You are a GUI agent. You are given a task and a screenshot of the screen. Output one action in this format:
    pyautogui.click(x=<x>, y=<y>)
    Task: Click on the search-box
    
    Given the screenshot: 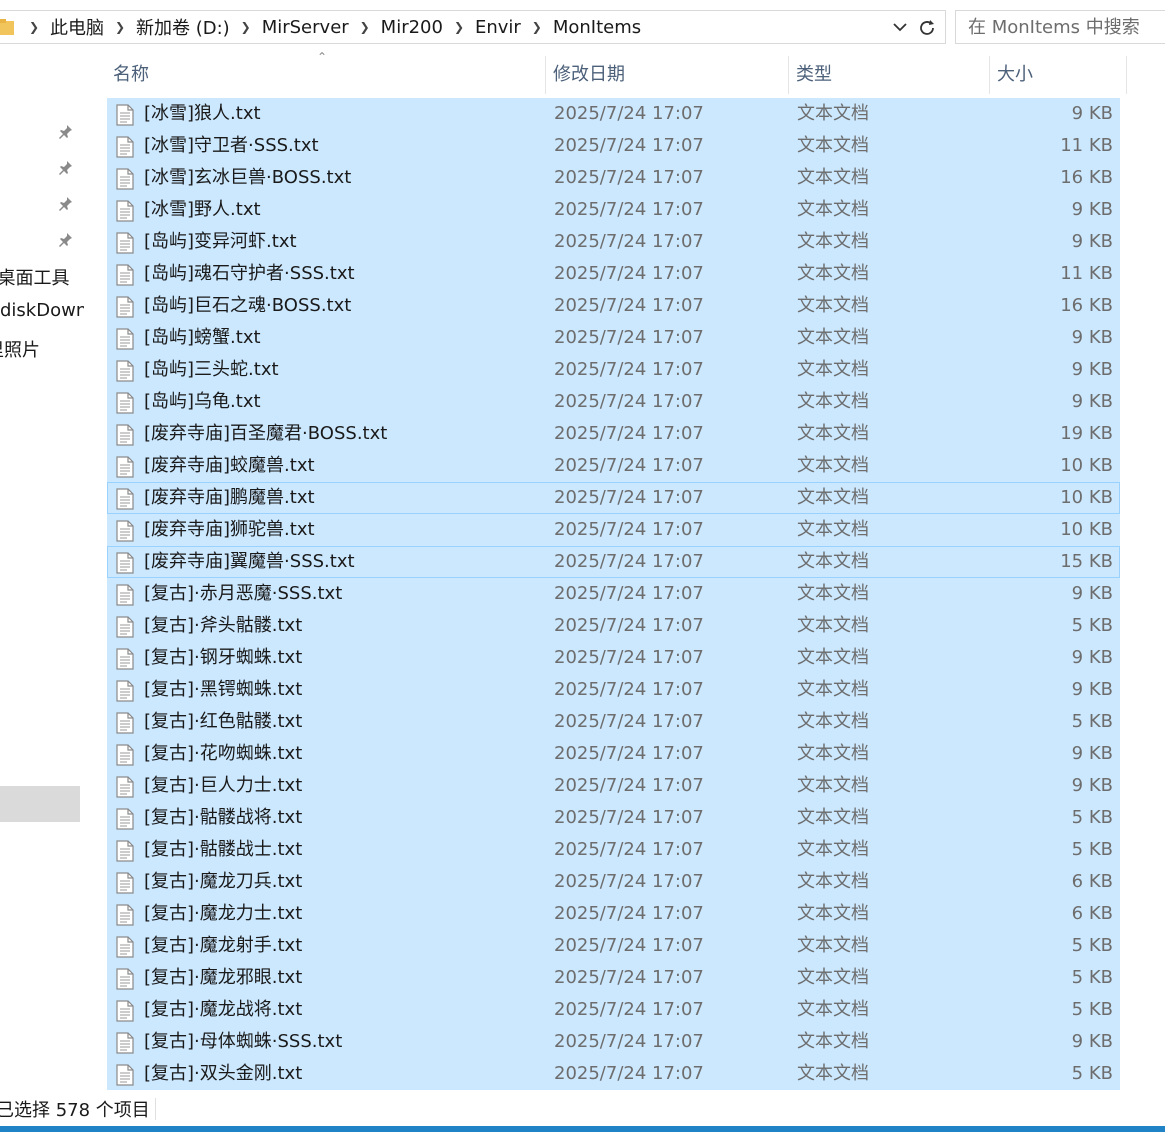 What is the action you would take?
    pyautogui.click(x=1060, y=27)
    